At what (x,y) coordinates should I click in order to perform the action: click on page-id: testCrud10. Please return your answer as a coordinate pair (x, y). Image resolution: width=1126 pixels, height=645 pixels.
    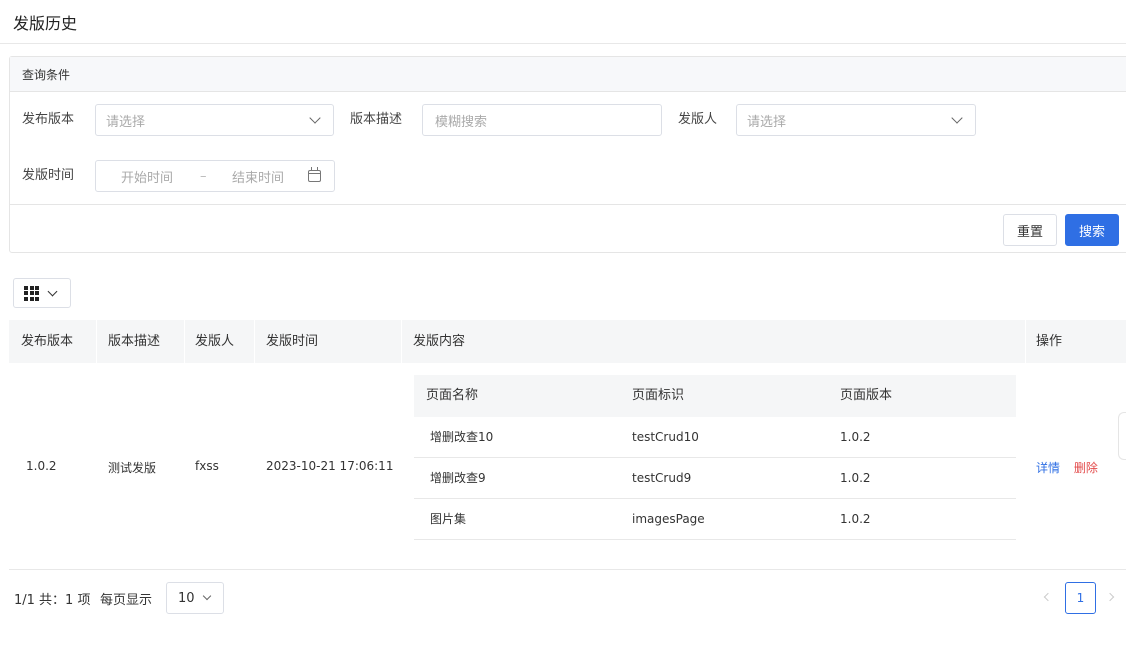
    Looking at the image, I should click on (665, 437).